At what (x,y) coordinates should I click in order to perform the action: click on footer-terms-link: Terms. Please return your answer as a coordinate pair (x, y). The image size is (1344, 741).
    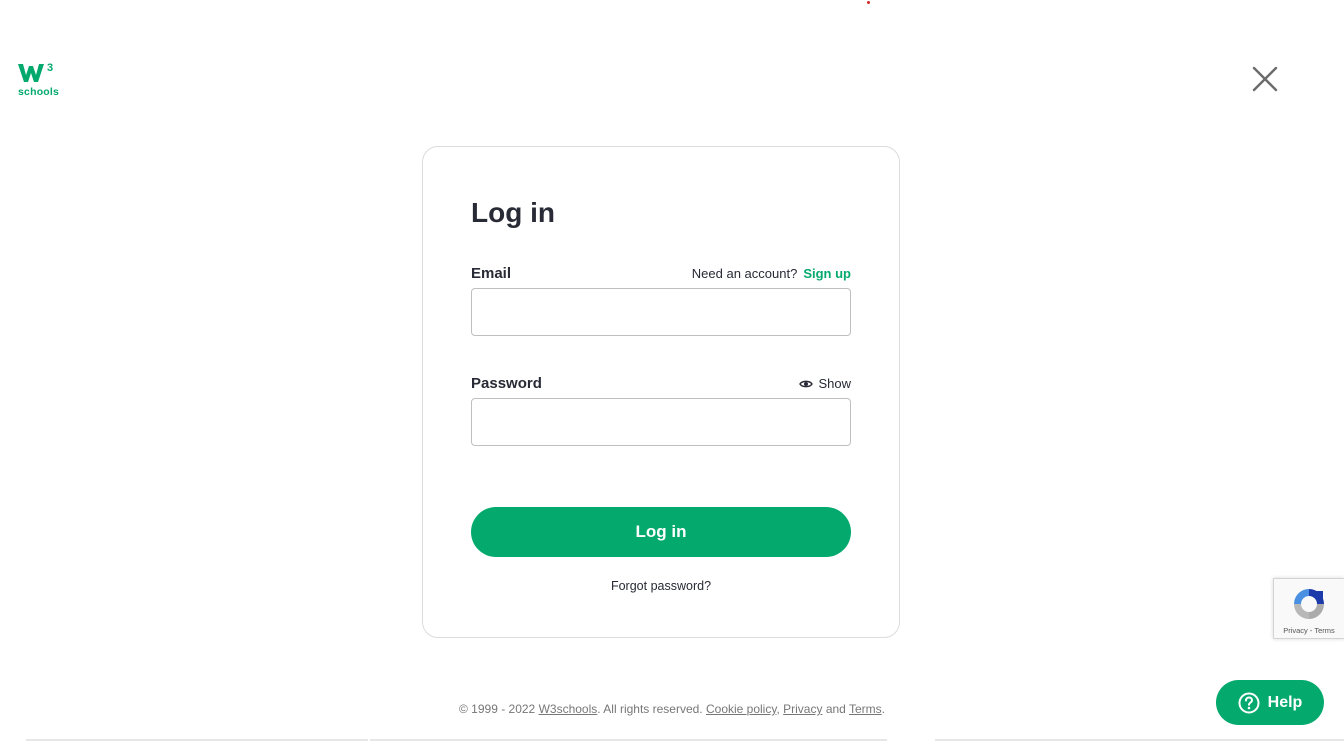
    Looking at the image, I should click on (865, 709).